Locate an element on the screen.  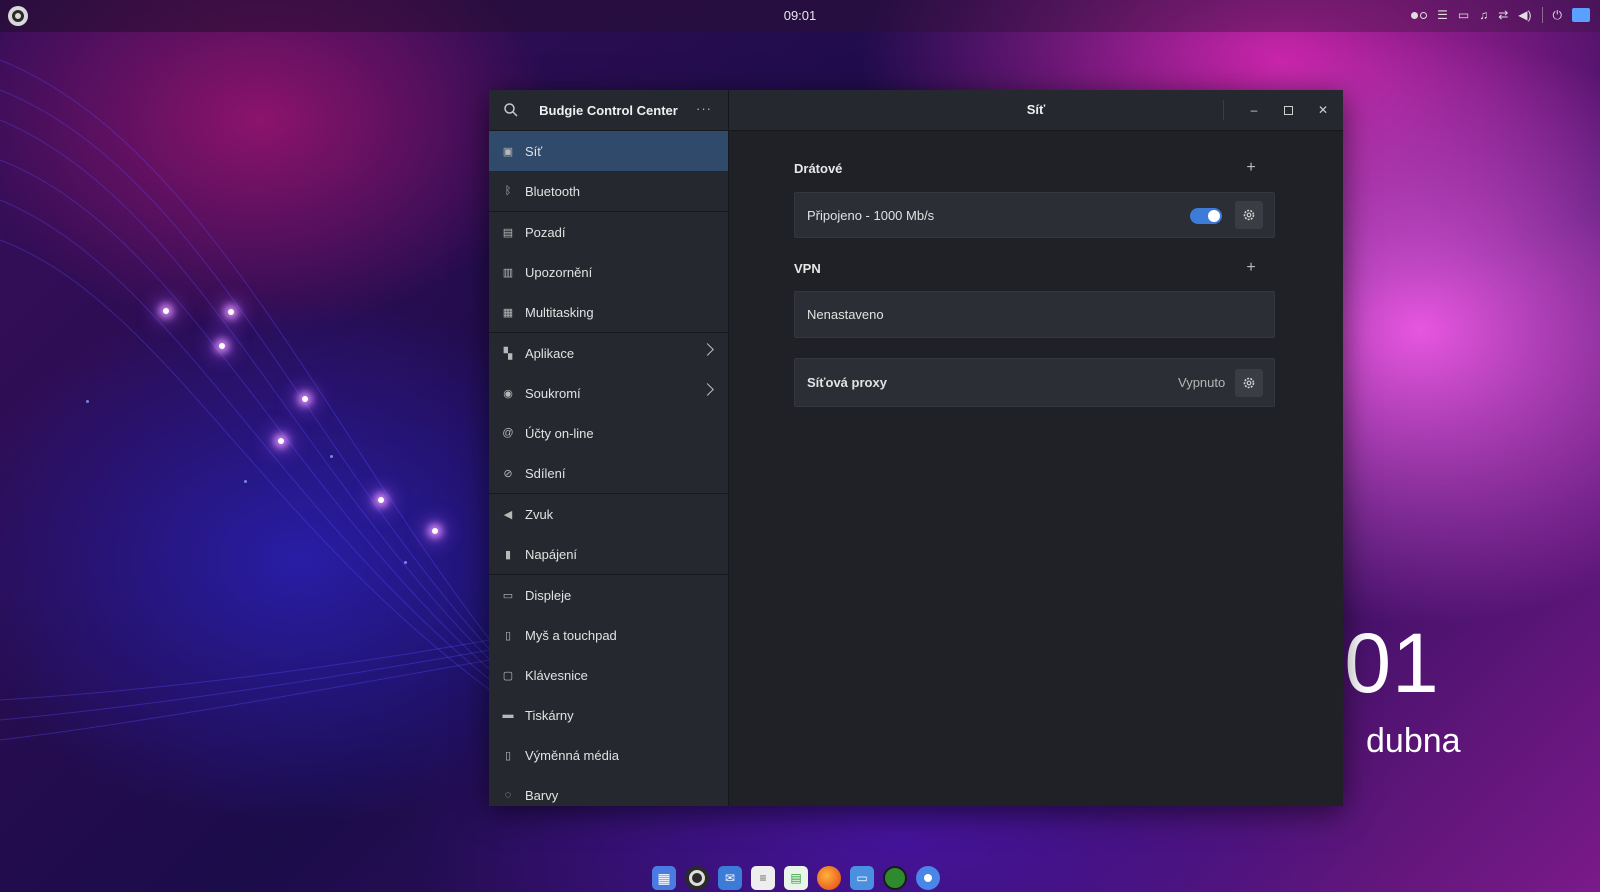
sidebar-item-mouse: ▯ Myš a touchpad is located at coordinates (608, 635).